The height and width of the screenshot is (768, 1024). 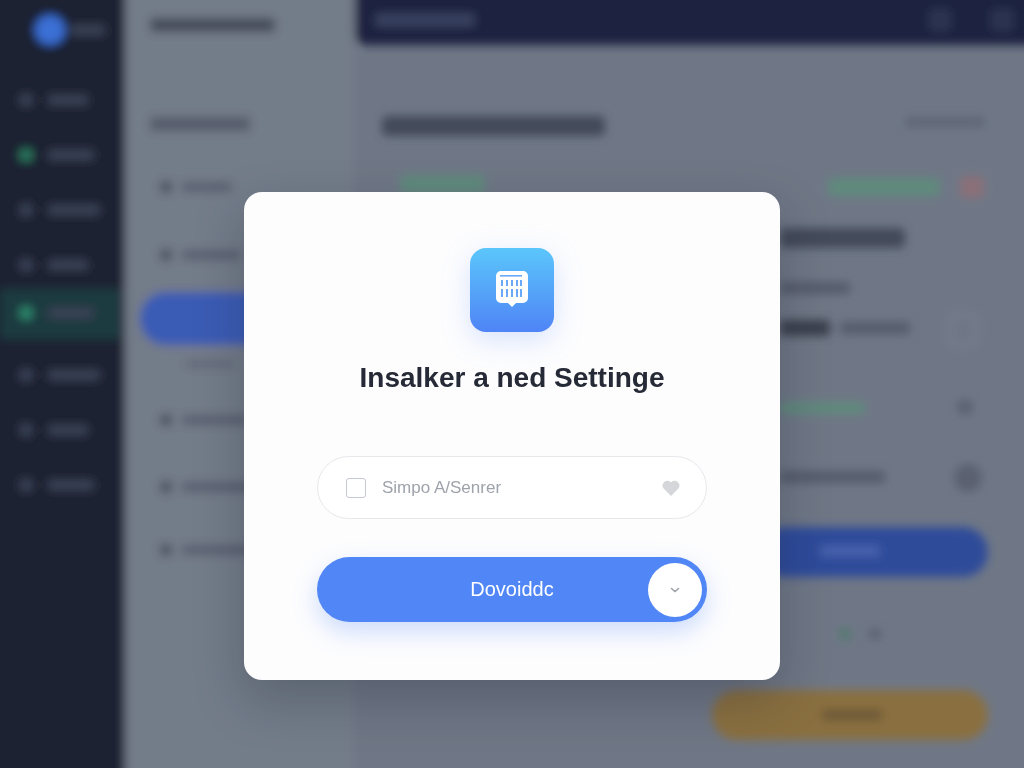 What do you see at coordinates (675, 589) in the screenshot?
I see `chevron-down-icon` at bounding box center [675, 589].